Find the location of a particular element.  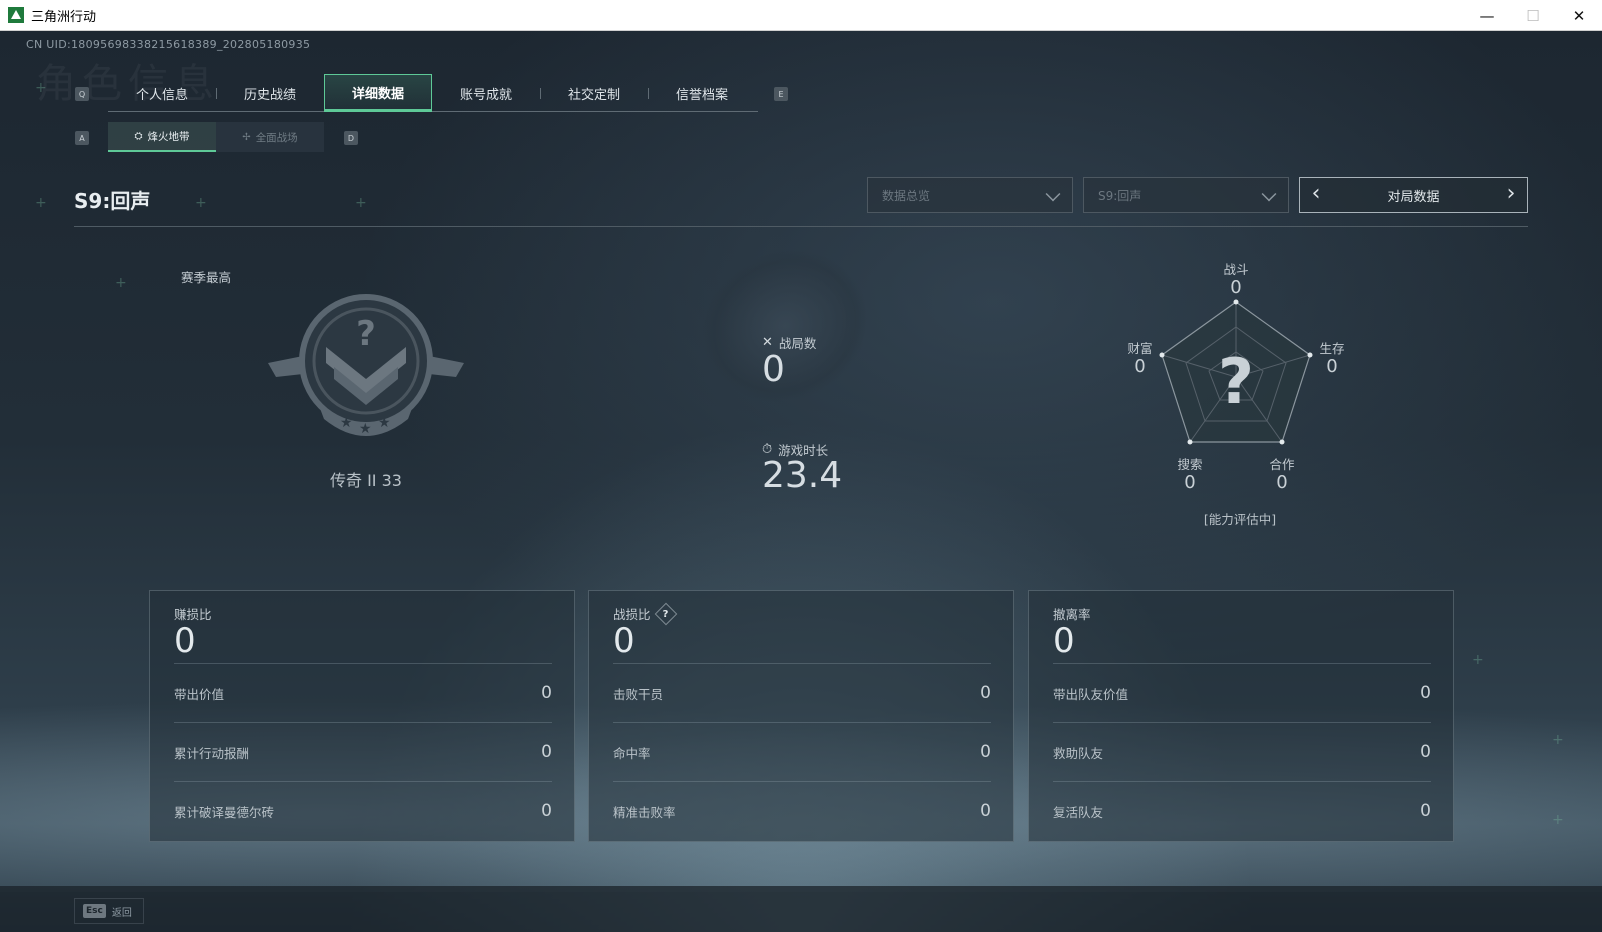

playtime-value: 23.4 is located at coordinates (802, 475).